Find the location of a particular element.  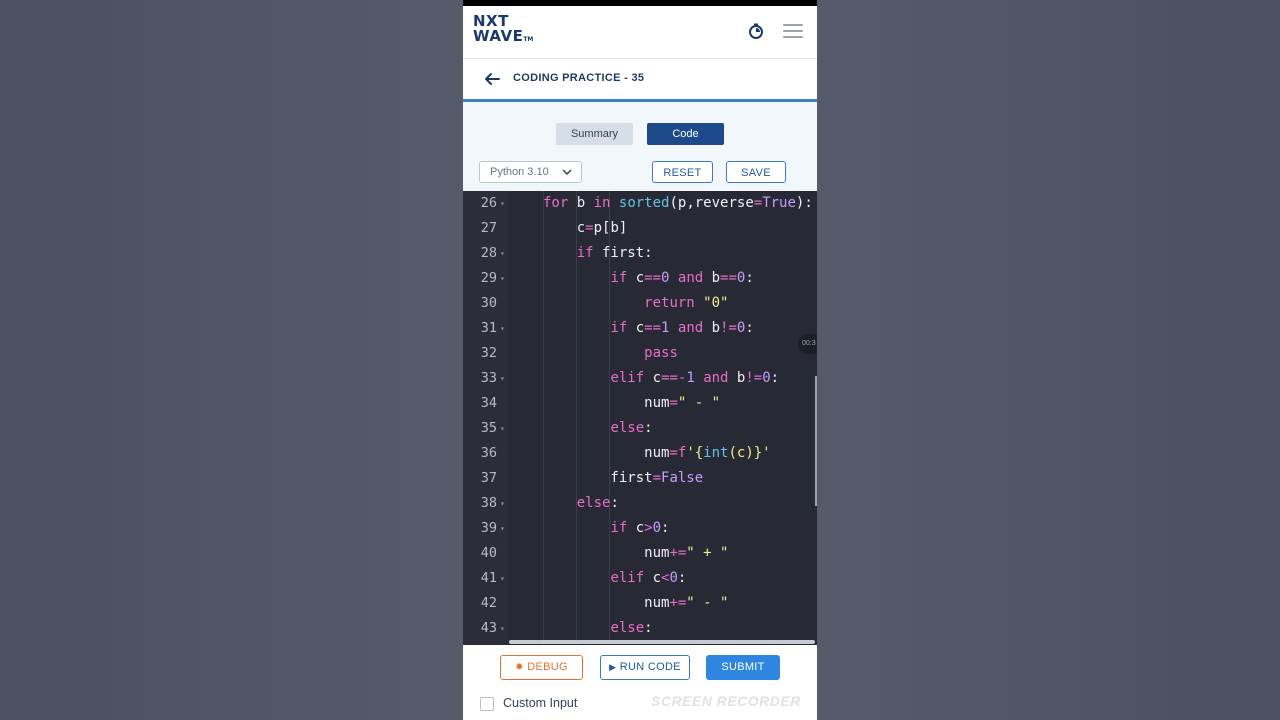

debug-button-label: DEBUG is located at coordinates (547, 667).